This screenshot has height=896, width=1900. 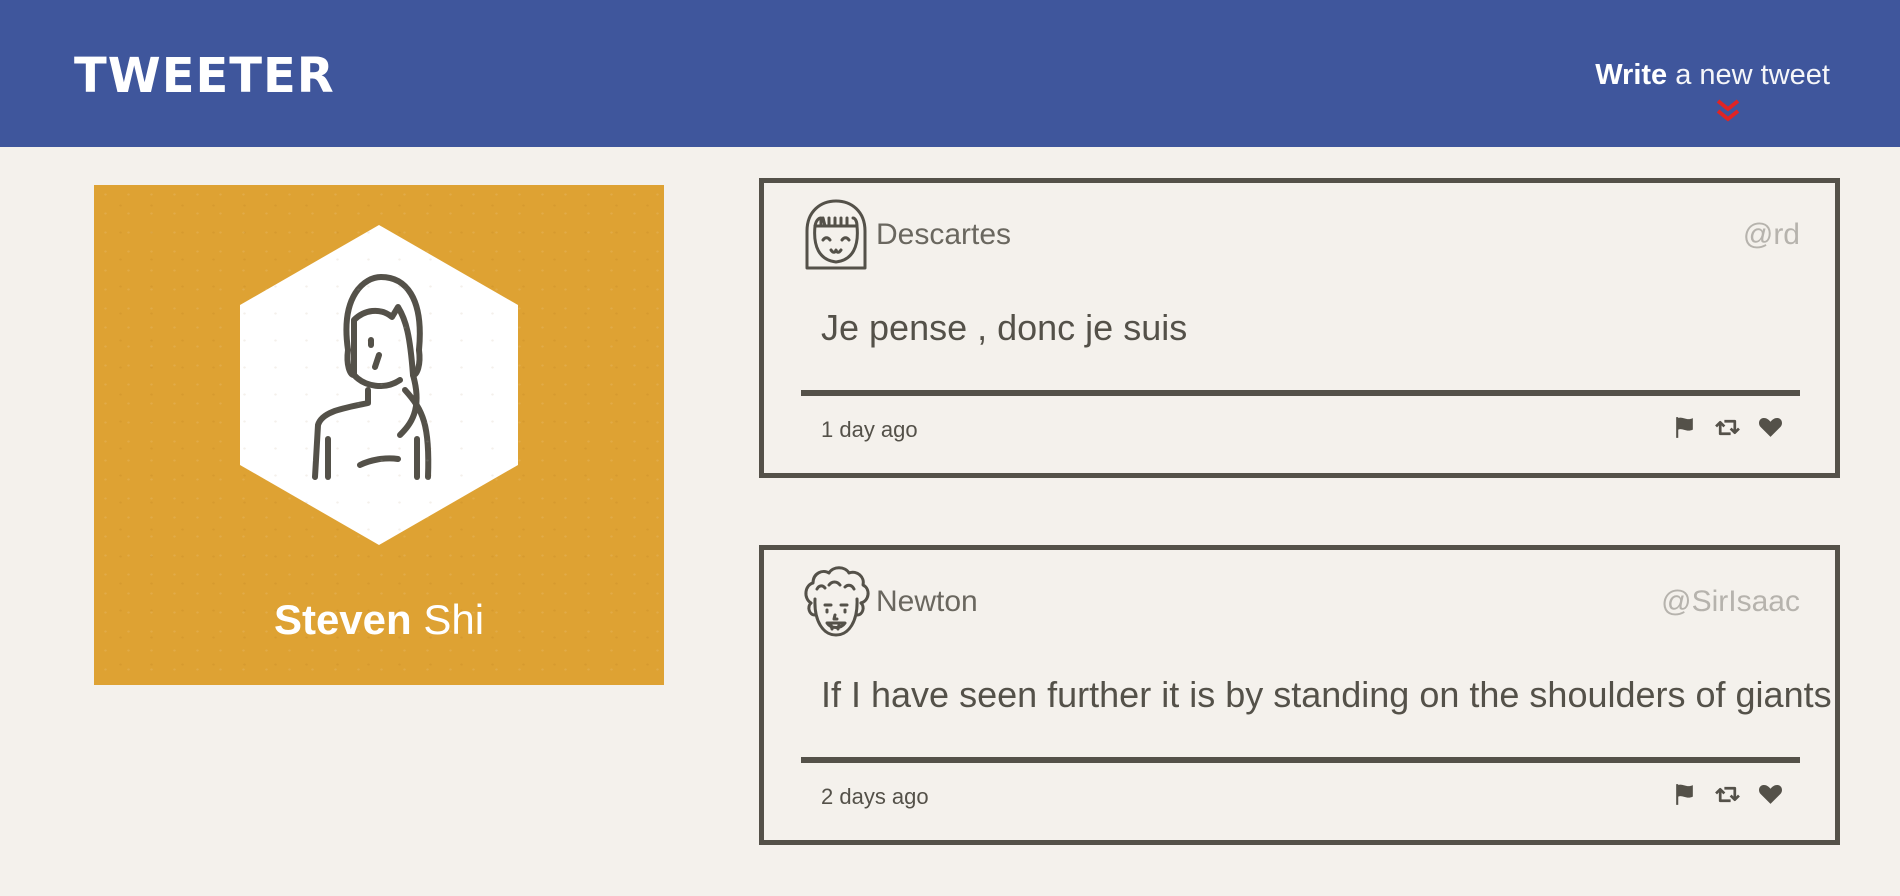 I want to click on tweet-timestamp: 1 day ago, so click(x=869, y=429).